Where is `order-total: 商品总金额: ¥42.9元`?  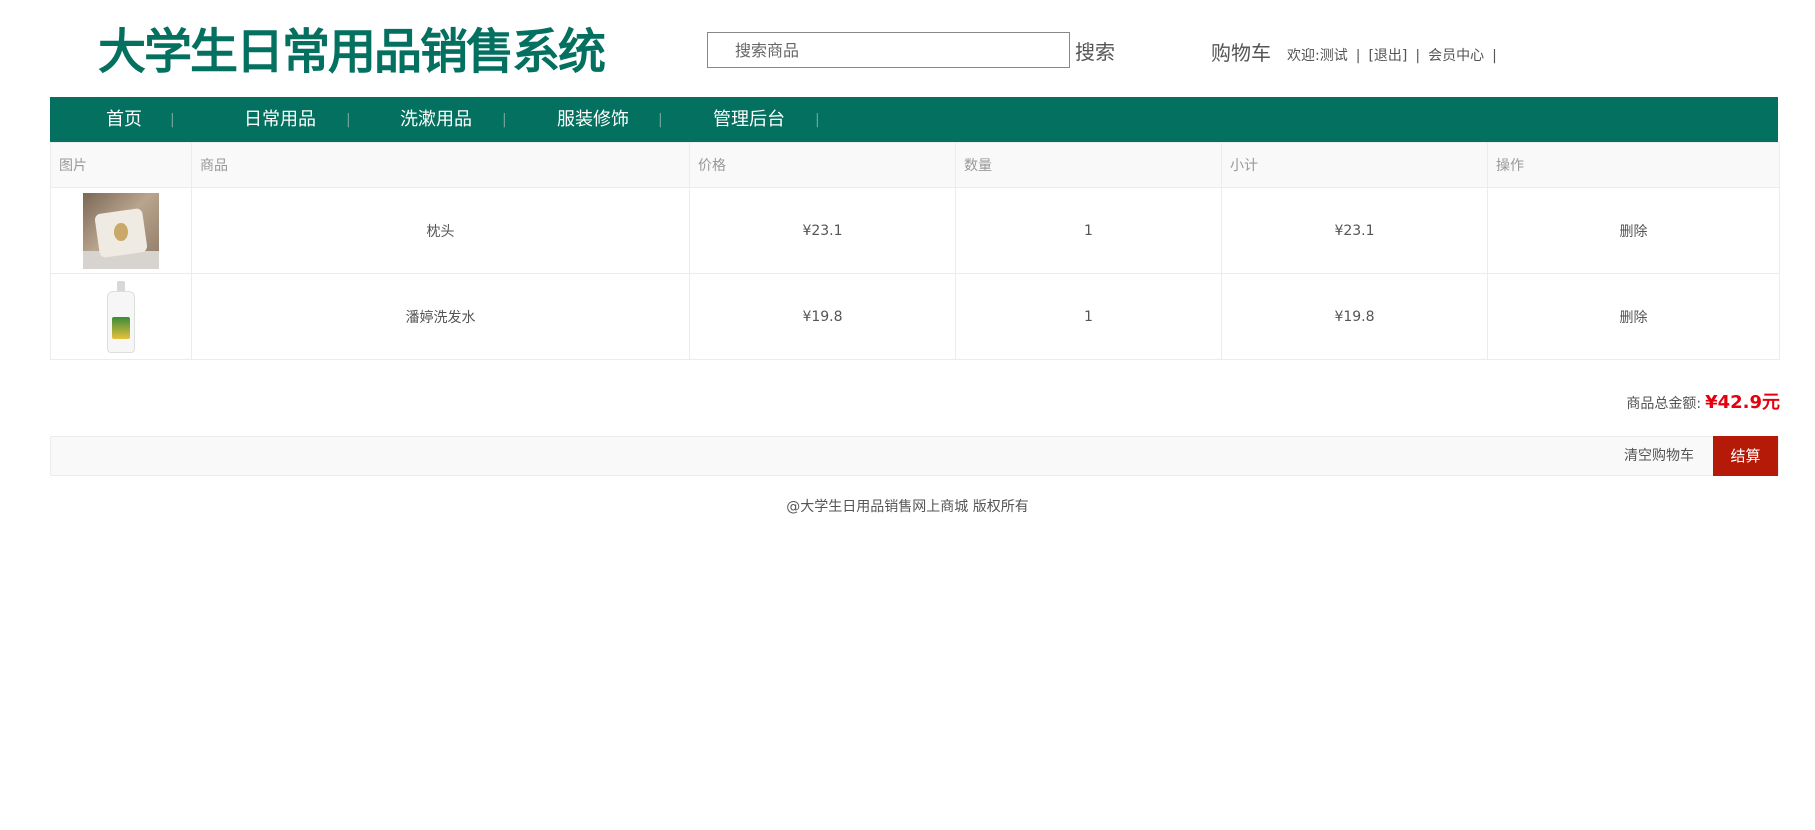
order-total: 商品总金额: ¥42.9元 is located at coordinates (1703, 401).